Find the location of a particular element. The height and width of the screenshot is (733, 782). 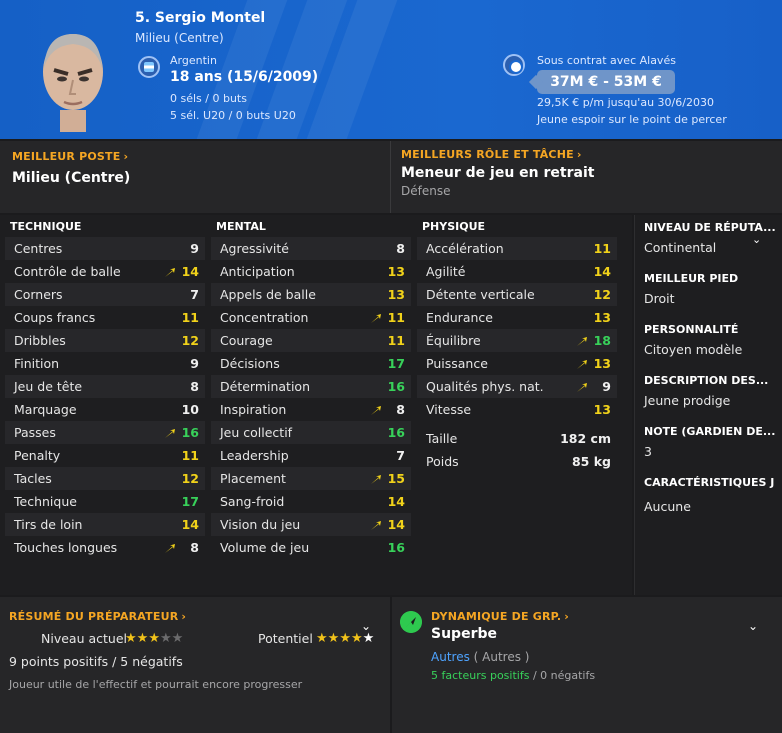

physique-attribute-row: Puissance 13 is located at coordinates (517, 363).